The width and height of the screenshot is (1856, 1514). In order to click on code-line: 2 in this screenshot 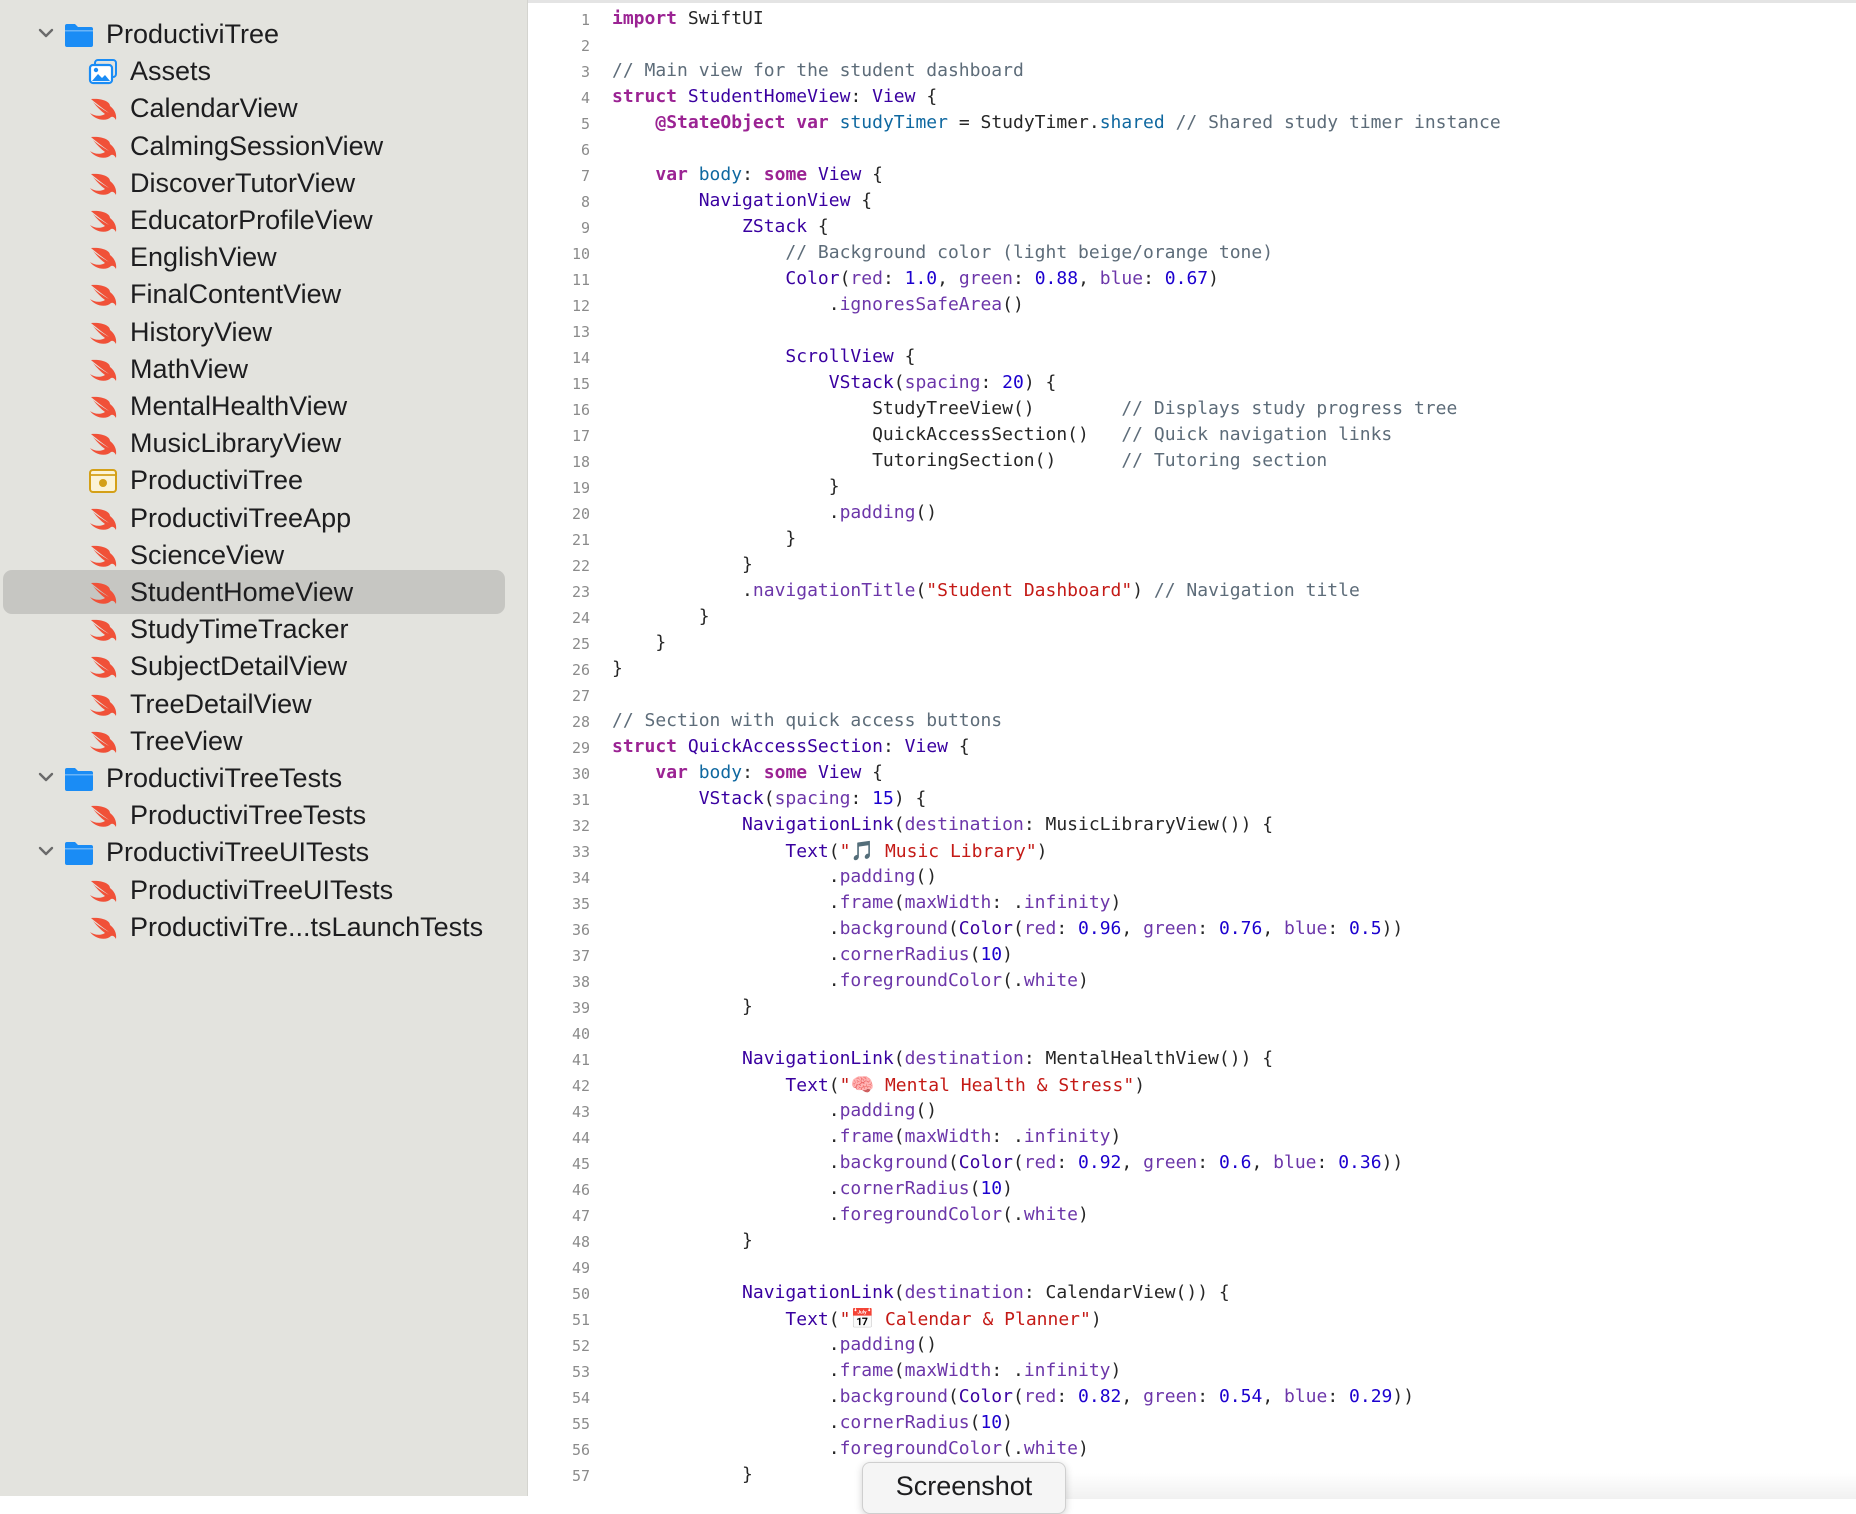, I will do `click(1192, 45)`.